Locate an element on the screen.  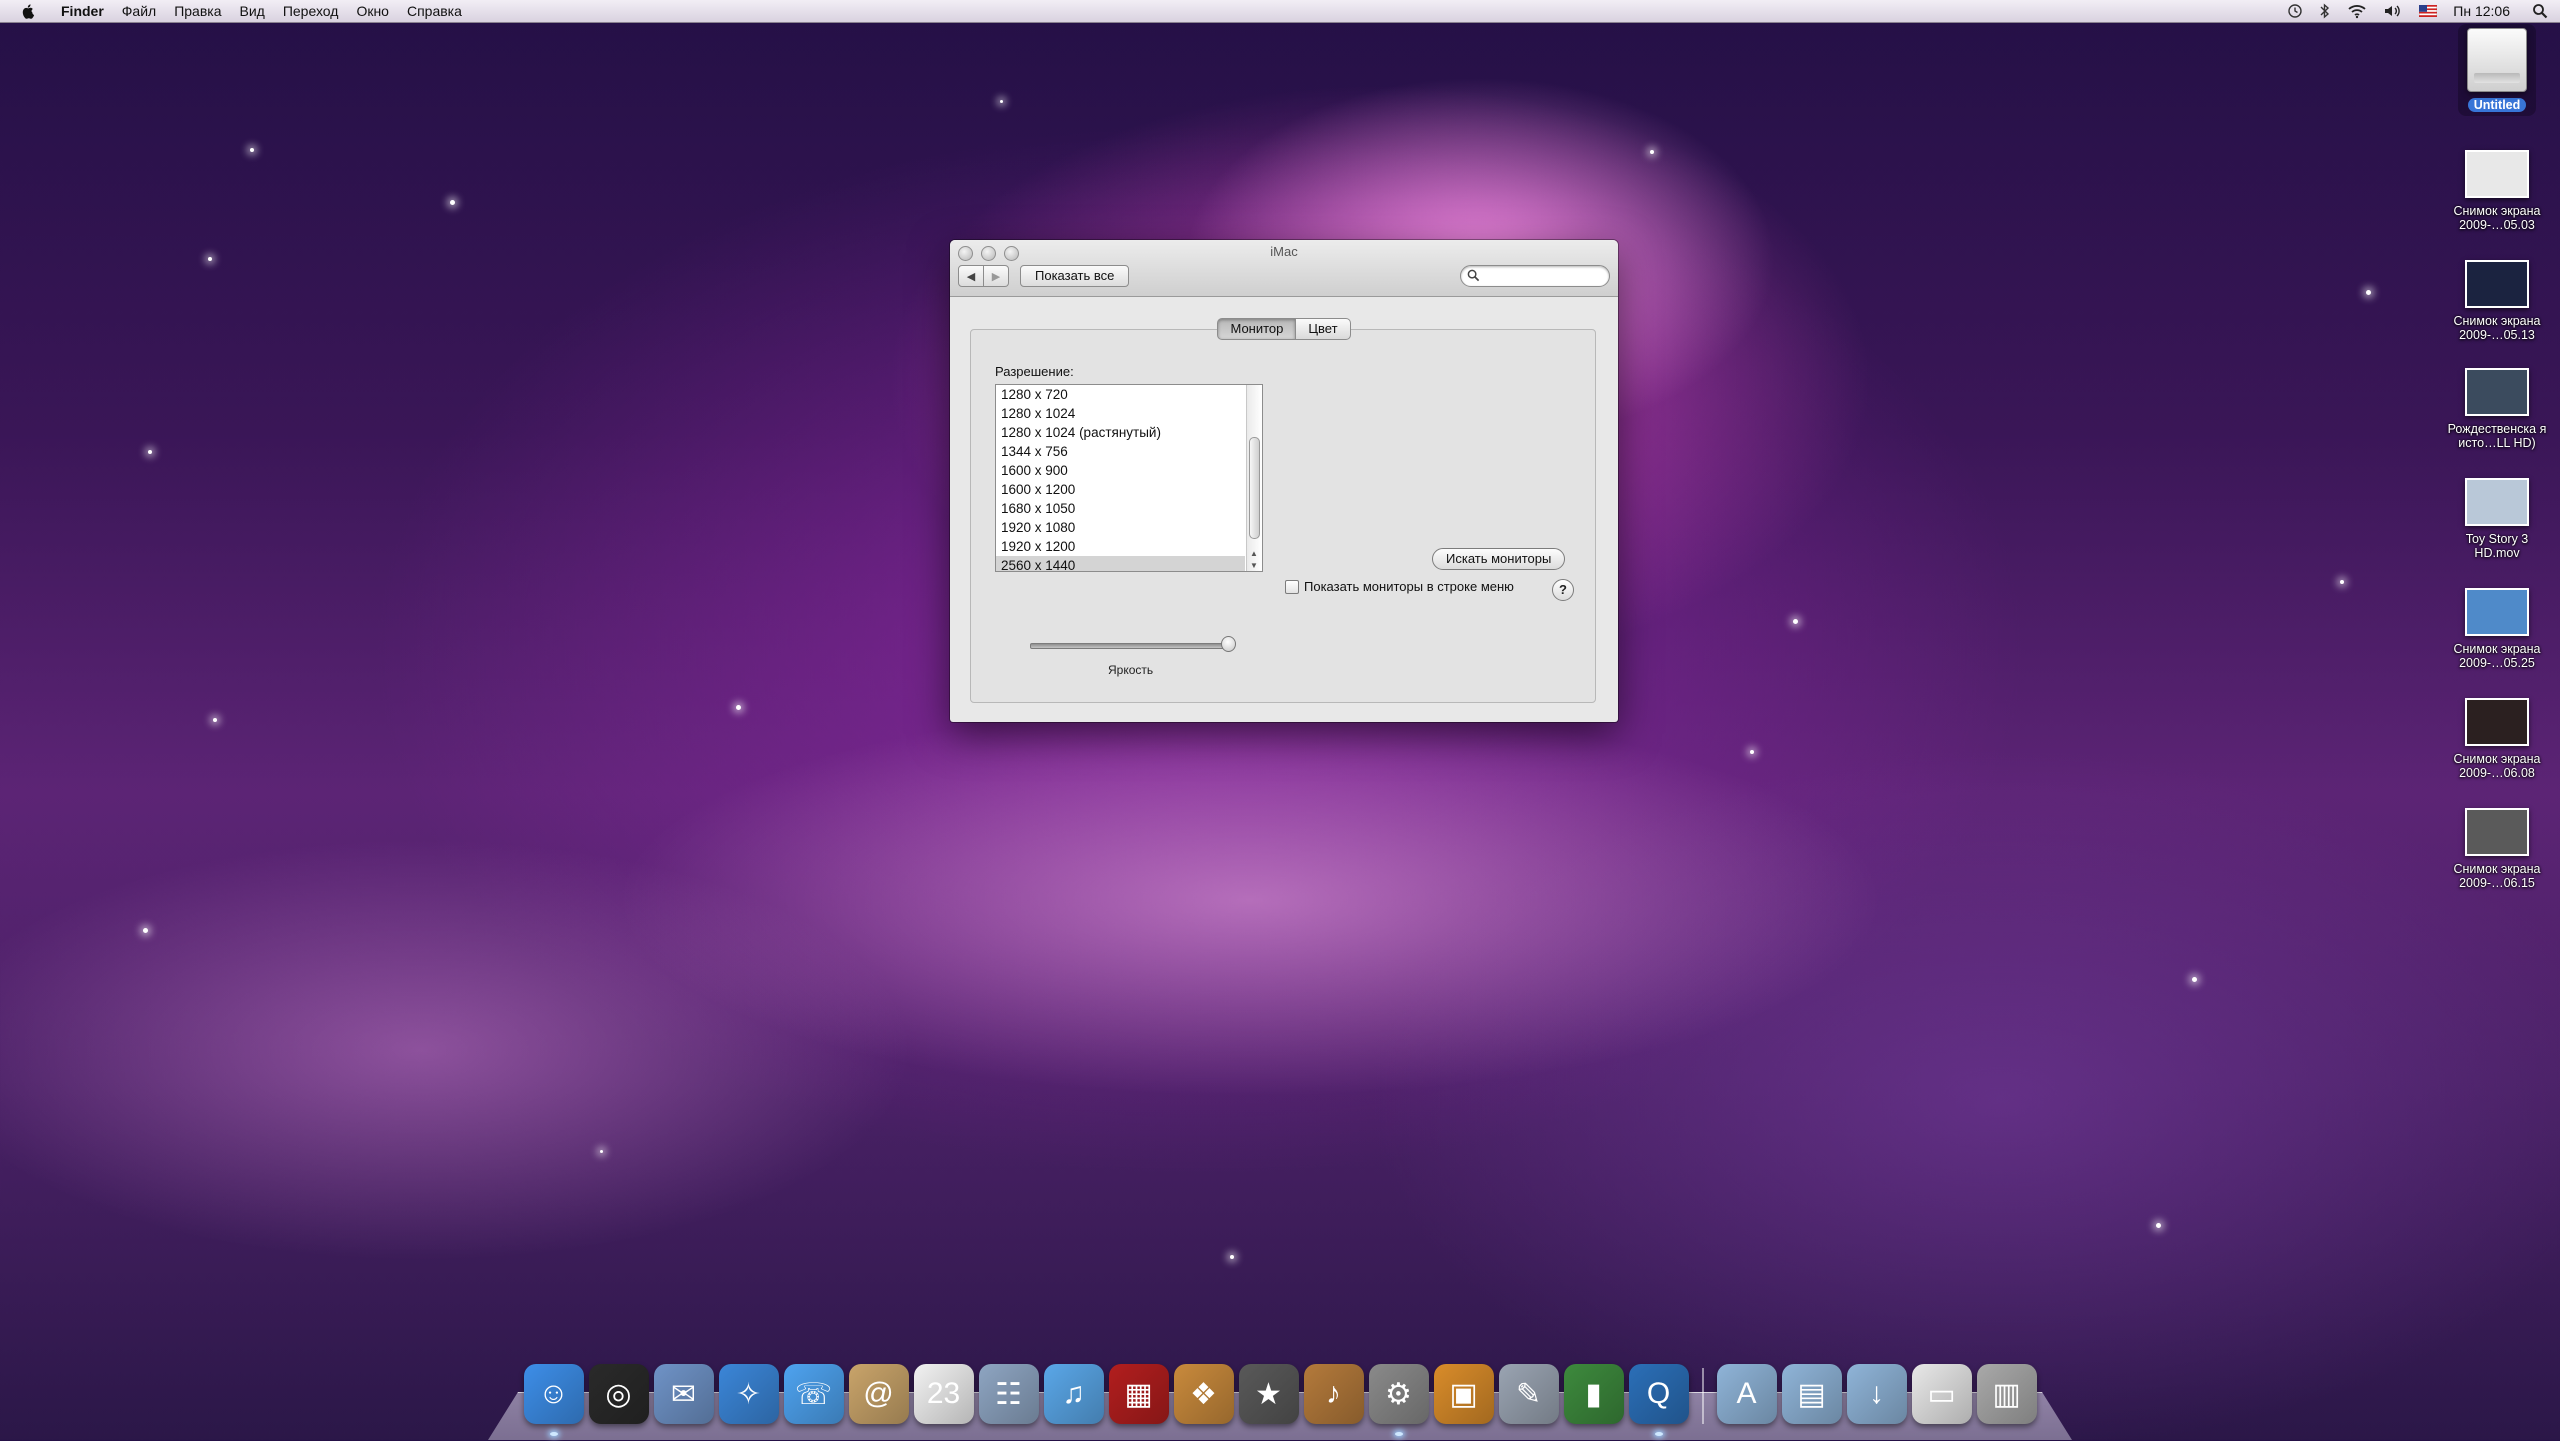
itunes-icon: ♫ is located at coordinates (1073, 1394).